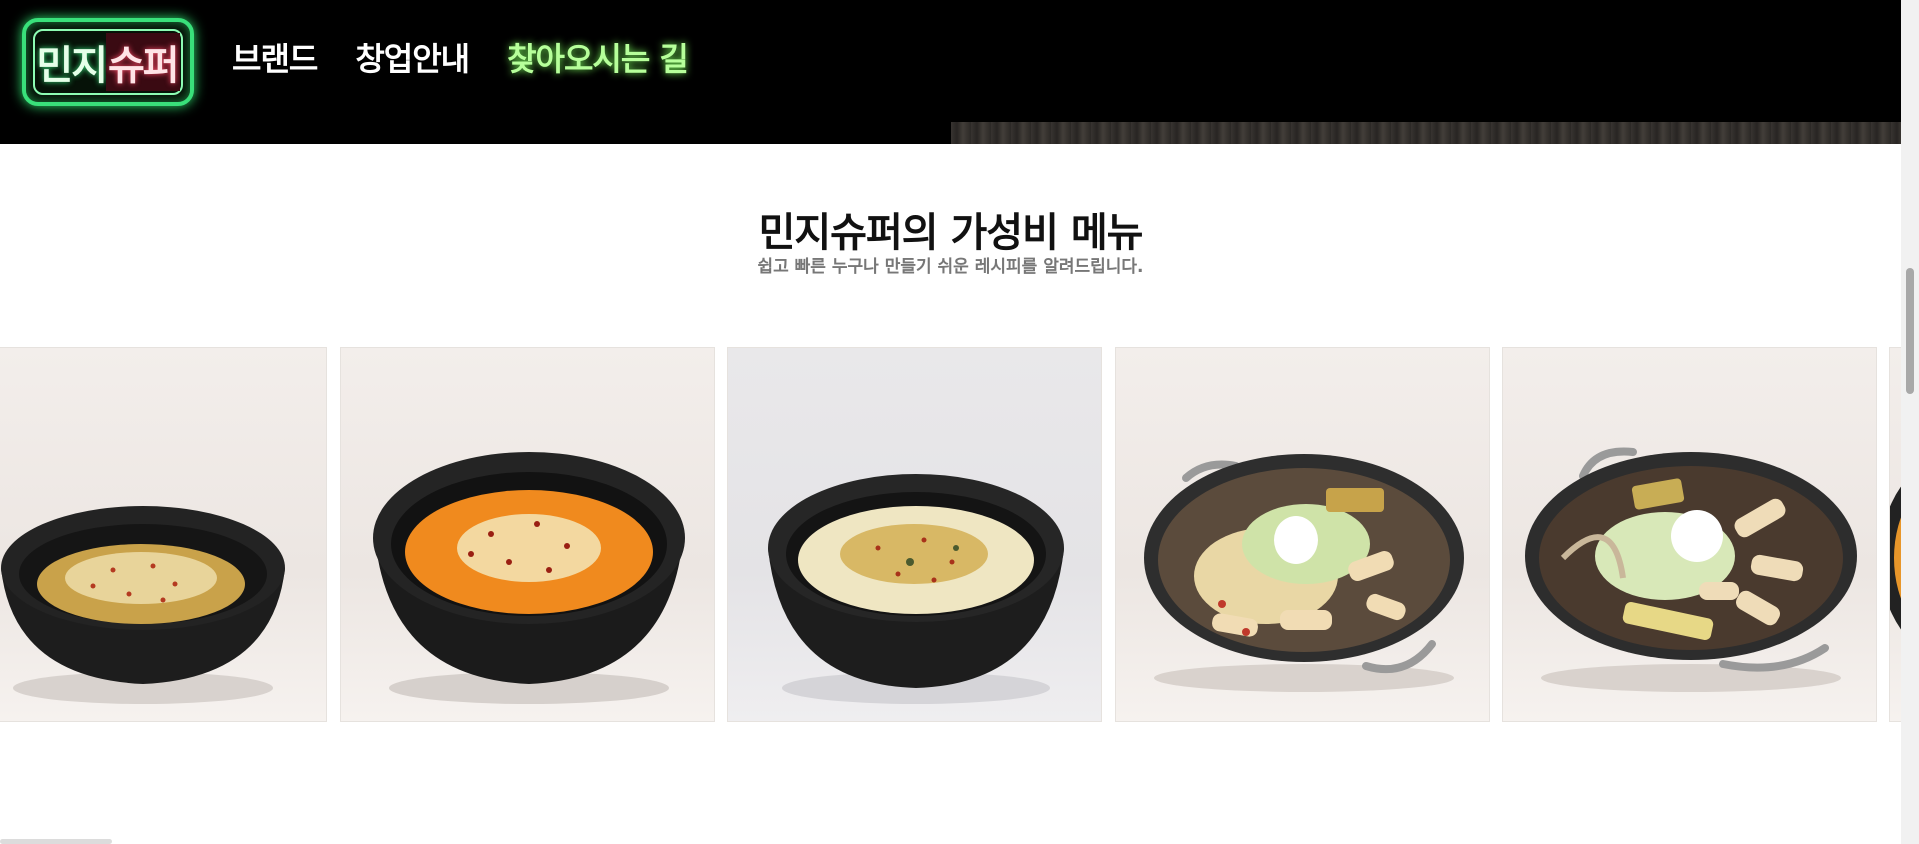 This screenshot has width=1919, height=844. I want to click on nav-item-brand: 브랜드, so click(275, 57).